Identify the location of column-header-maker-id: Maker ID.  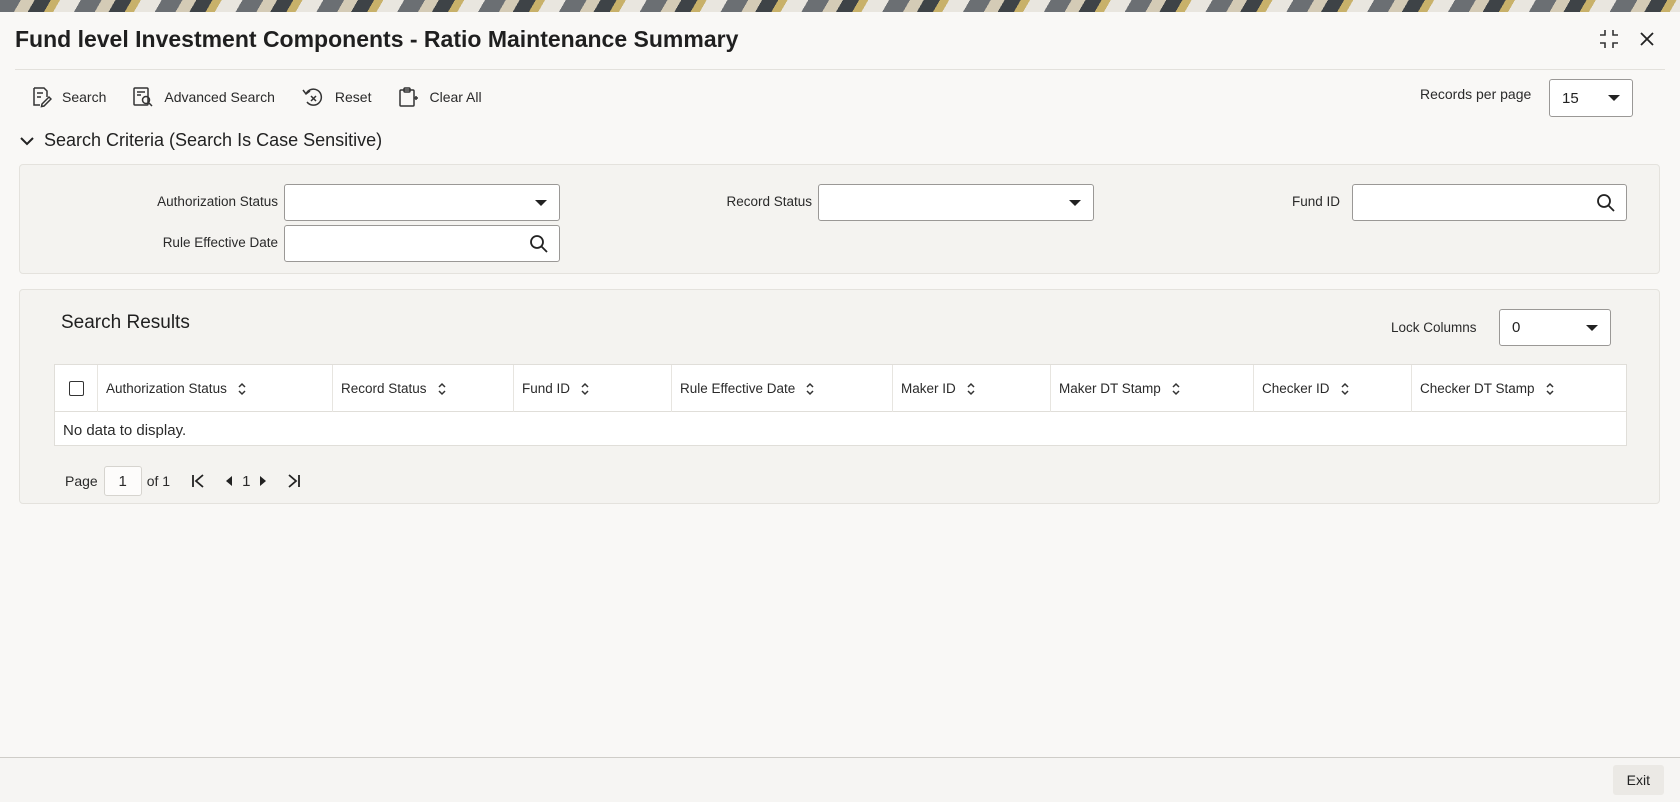
(972, 388).